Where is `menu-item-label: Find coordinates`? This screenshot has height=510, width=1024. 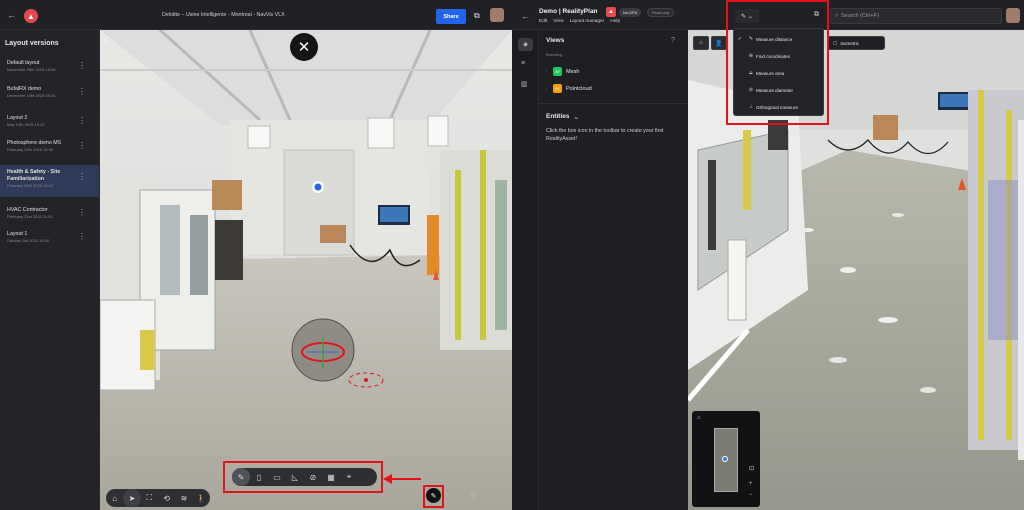
menu-item-label: Find coordinates is located at coordinates (773, 56).